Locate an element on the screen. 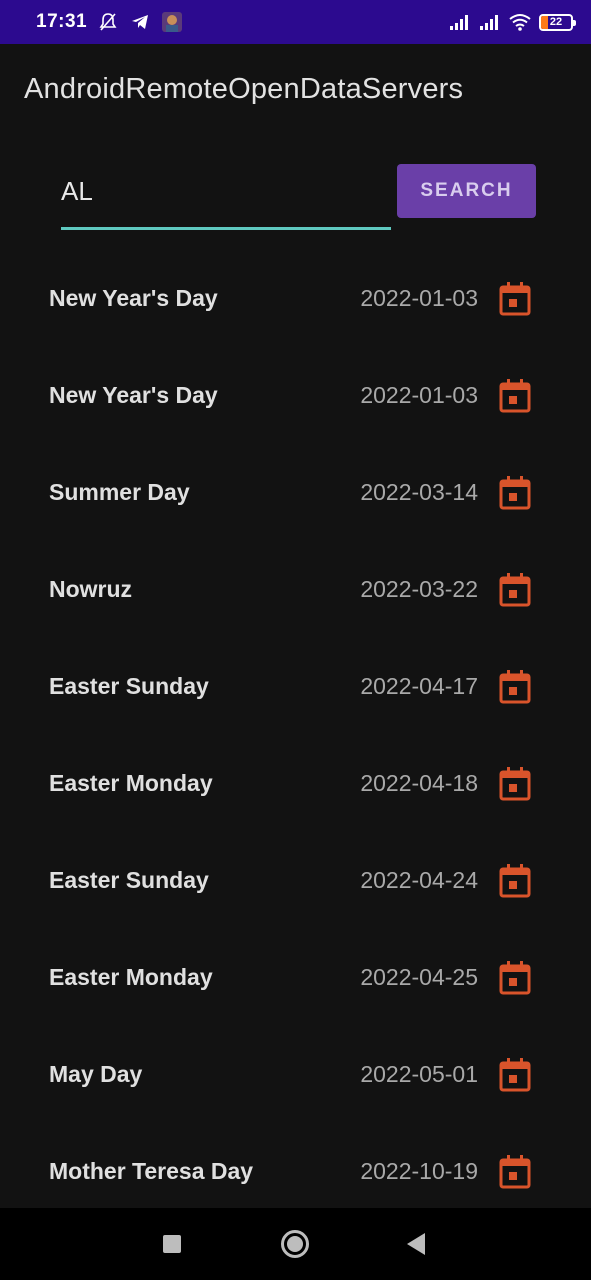 This screenshot has height=1280, width=591. status-time: 17:31 is located at coordinates (62, 21).